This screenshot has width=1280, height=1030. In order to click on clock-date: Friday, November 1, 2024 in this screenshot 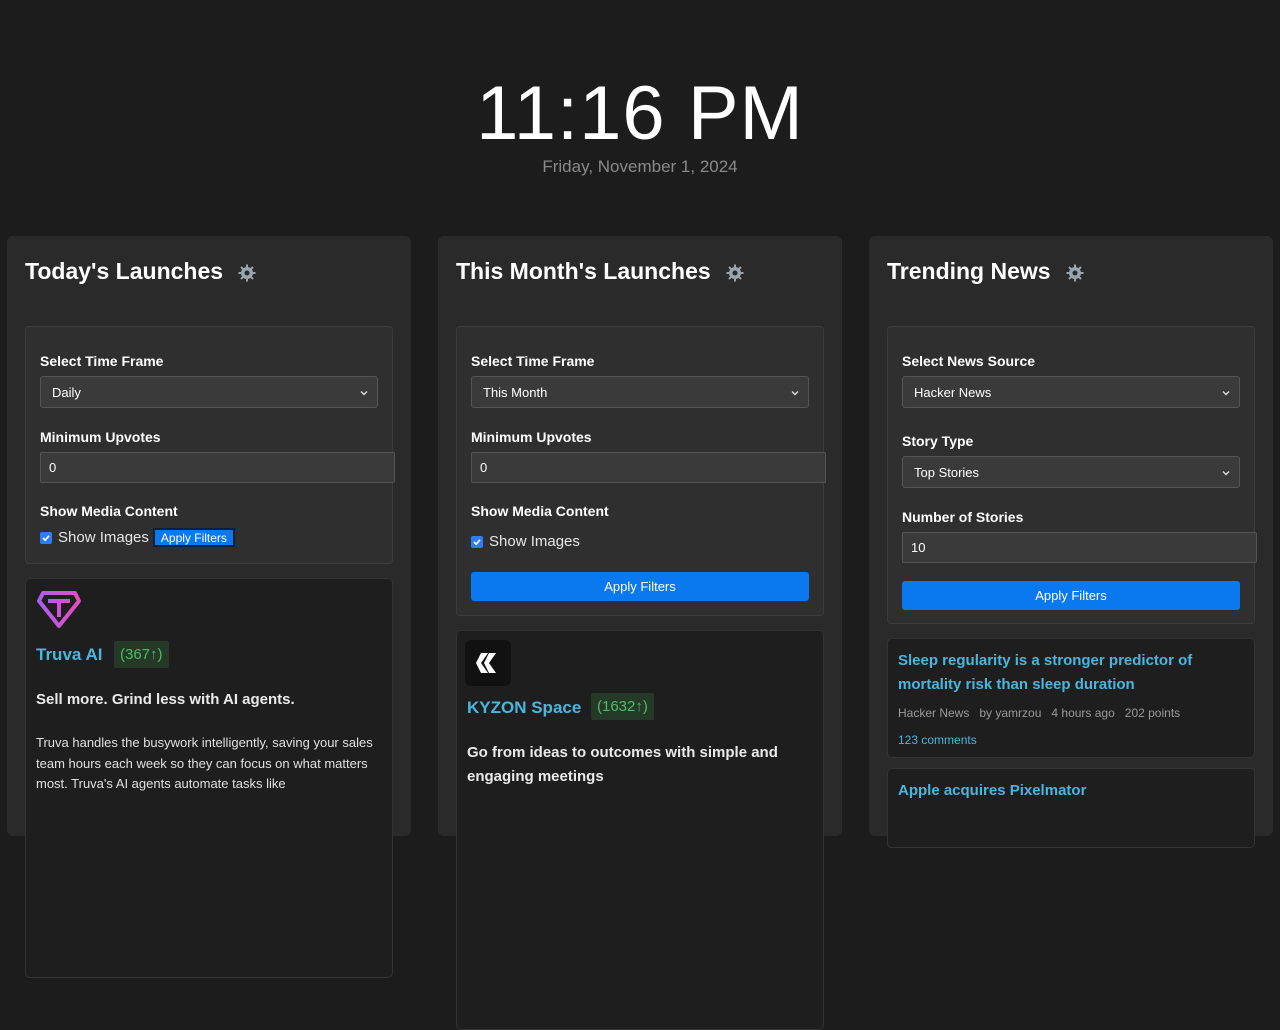, I will do `click(640, 166)`.